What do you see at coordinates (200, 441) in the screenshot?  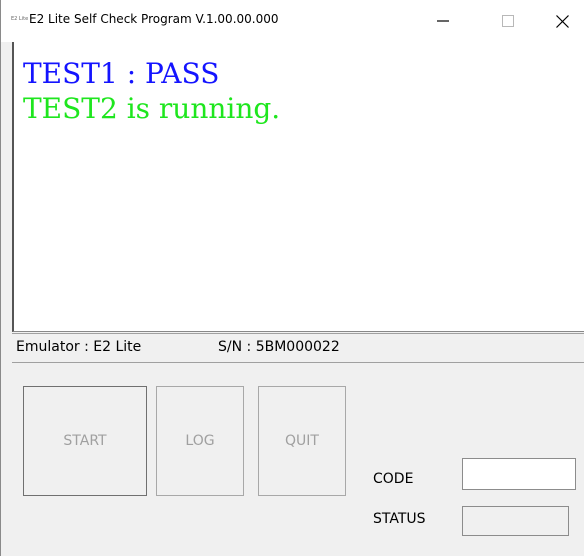 I see `log-button: LOG` at bounding box center [200, 441].